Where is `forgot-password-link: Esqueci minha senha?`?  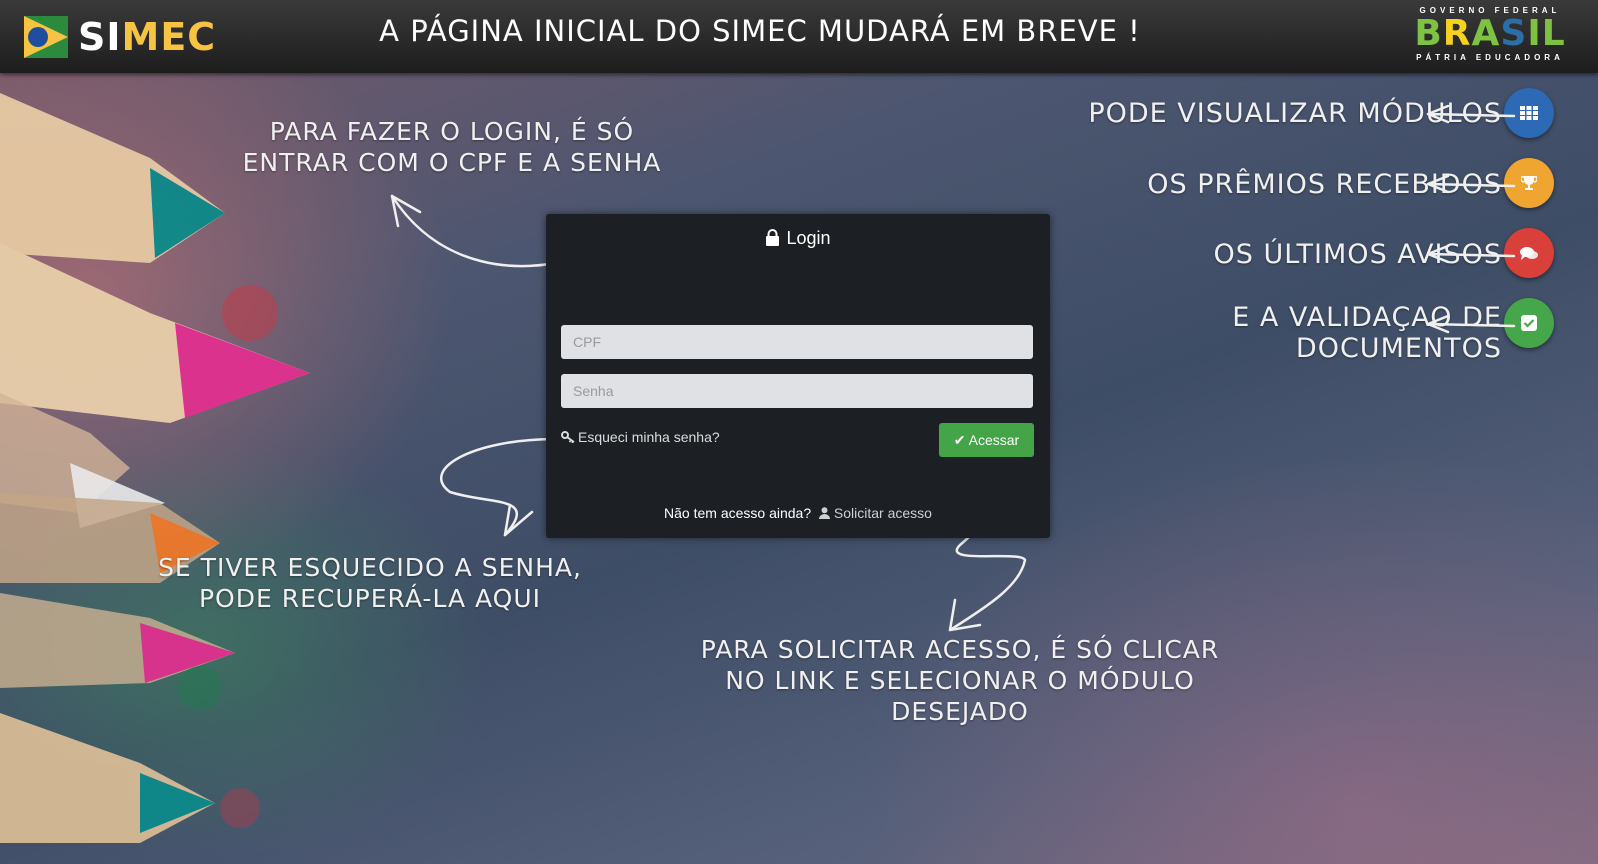
forgot-password-link: Esqueci minha senha? is located at coordinates (640, 437).